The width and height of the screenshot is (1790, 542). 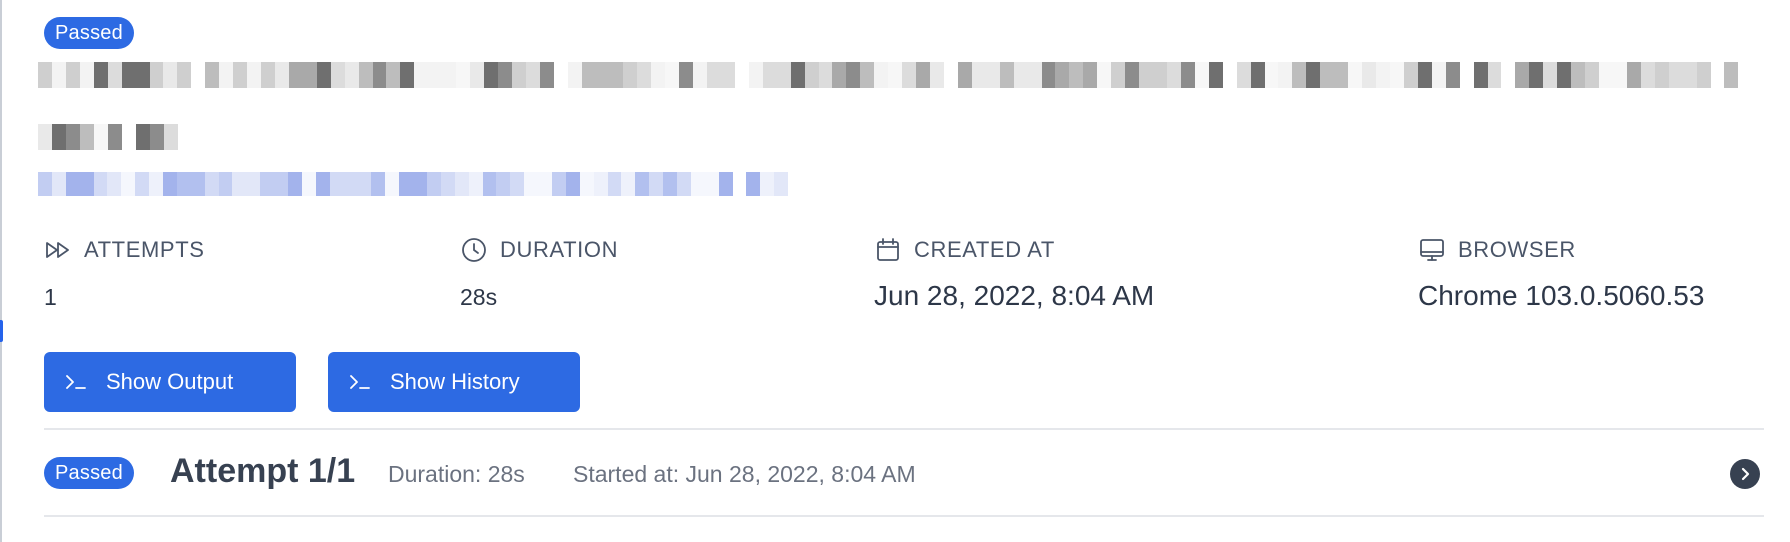 I want to click on calendar-icon, so click(x=888, y=249).